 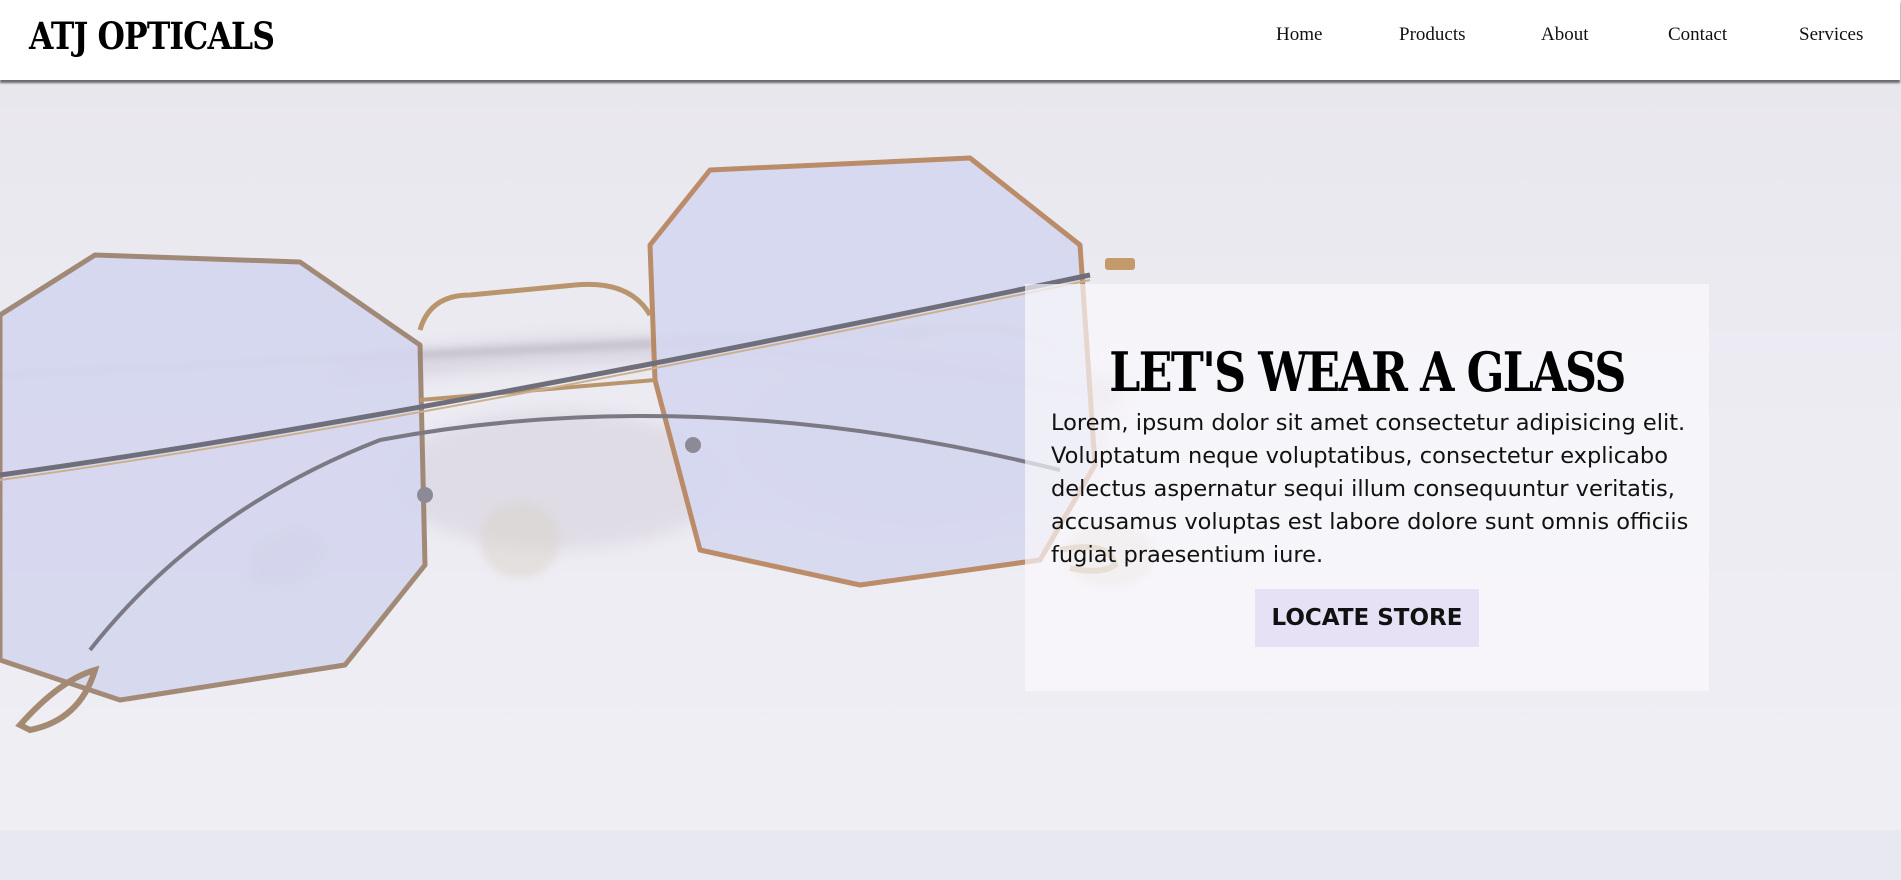 What do you see at coordinates (1367, 618) in the screenshot?
I see `locate-store-button: LOCATE STORE` at bounding box center [1367, 618].